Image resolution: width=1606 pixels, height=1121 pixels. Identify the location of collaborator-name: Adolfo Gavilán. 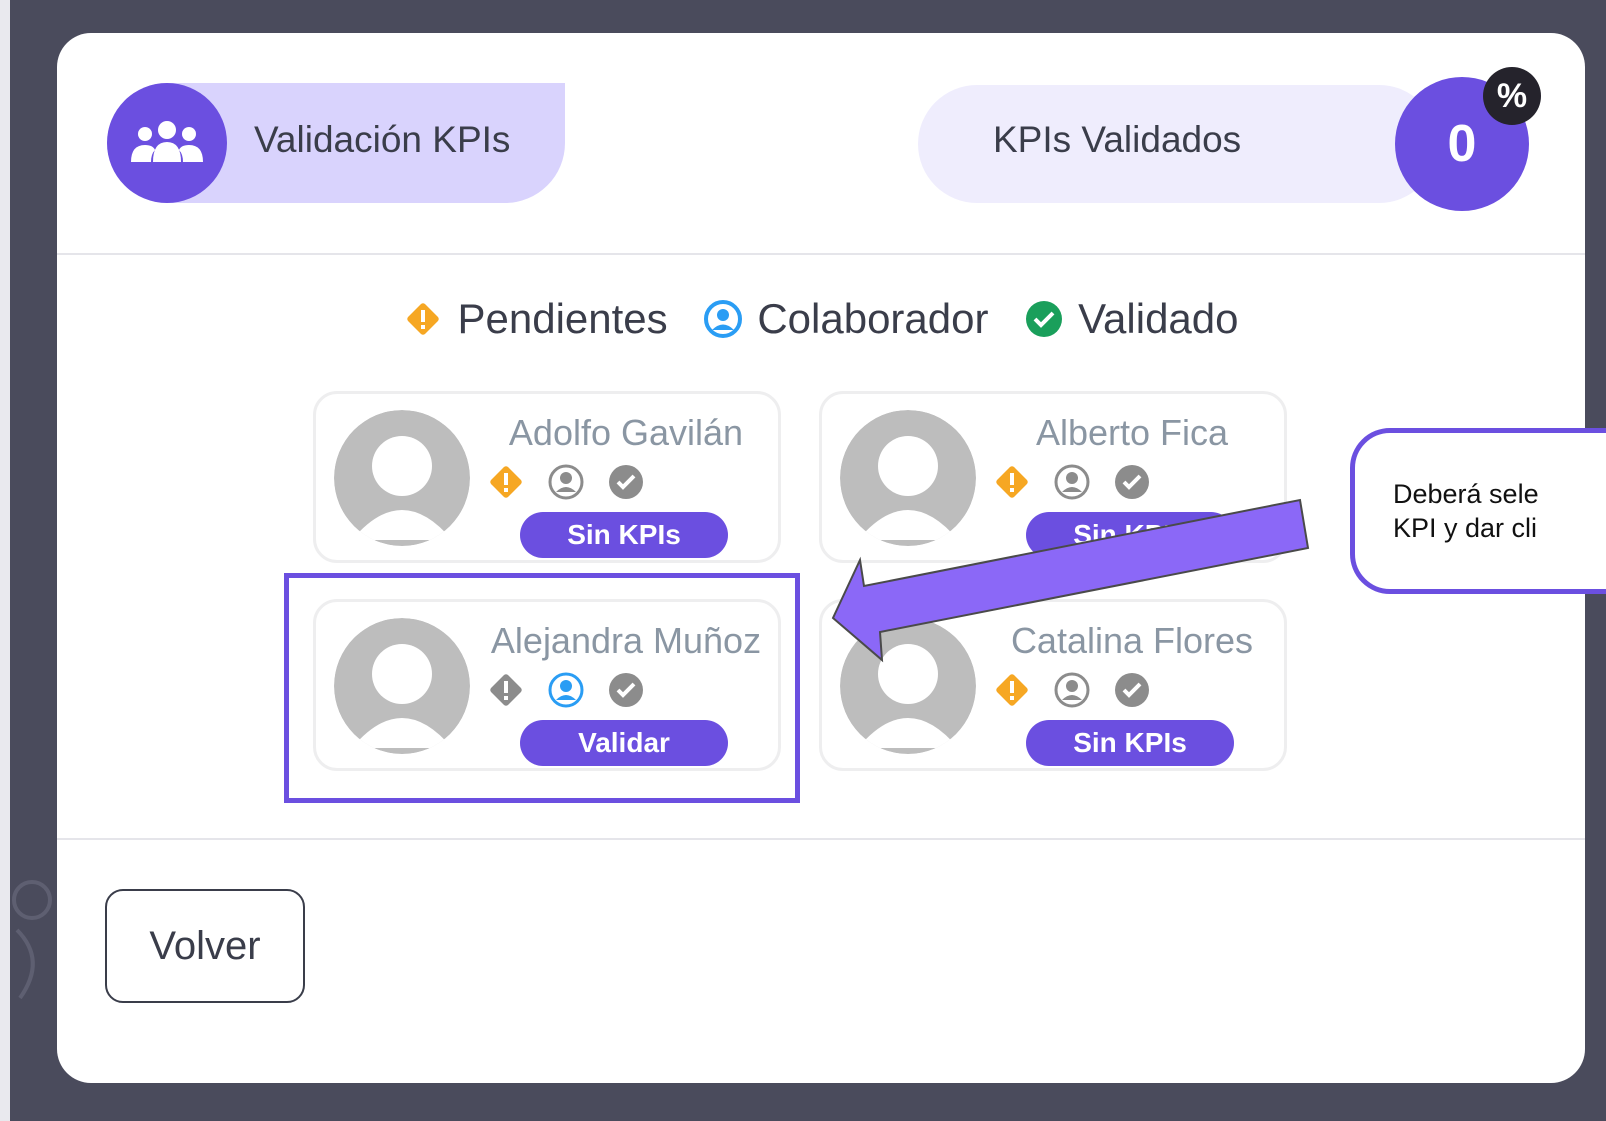
(626, 432).